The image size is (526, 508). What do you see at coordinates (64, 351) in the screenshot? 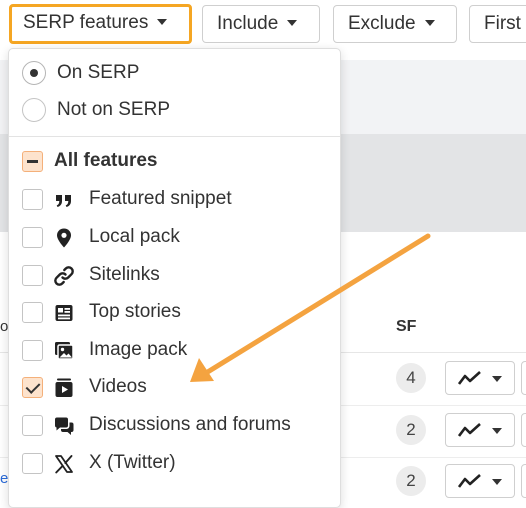
I see `image-stack-icon` at bounding box center [64, 351].